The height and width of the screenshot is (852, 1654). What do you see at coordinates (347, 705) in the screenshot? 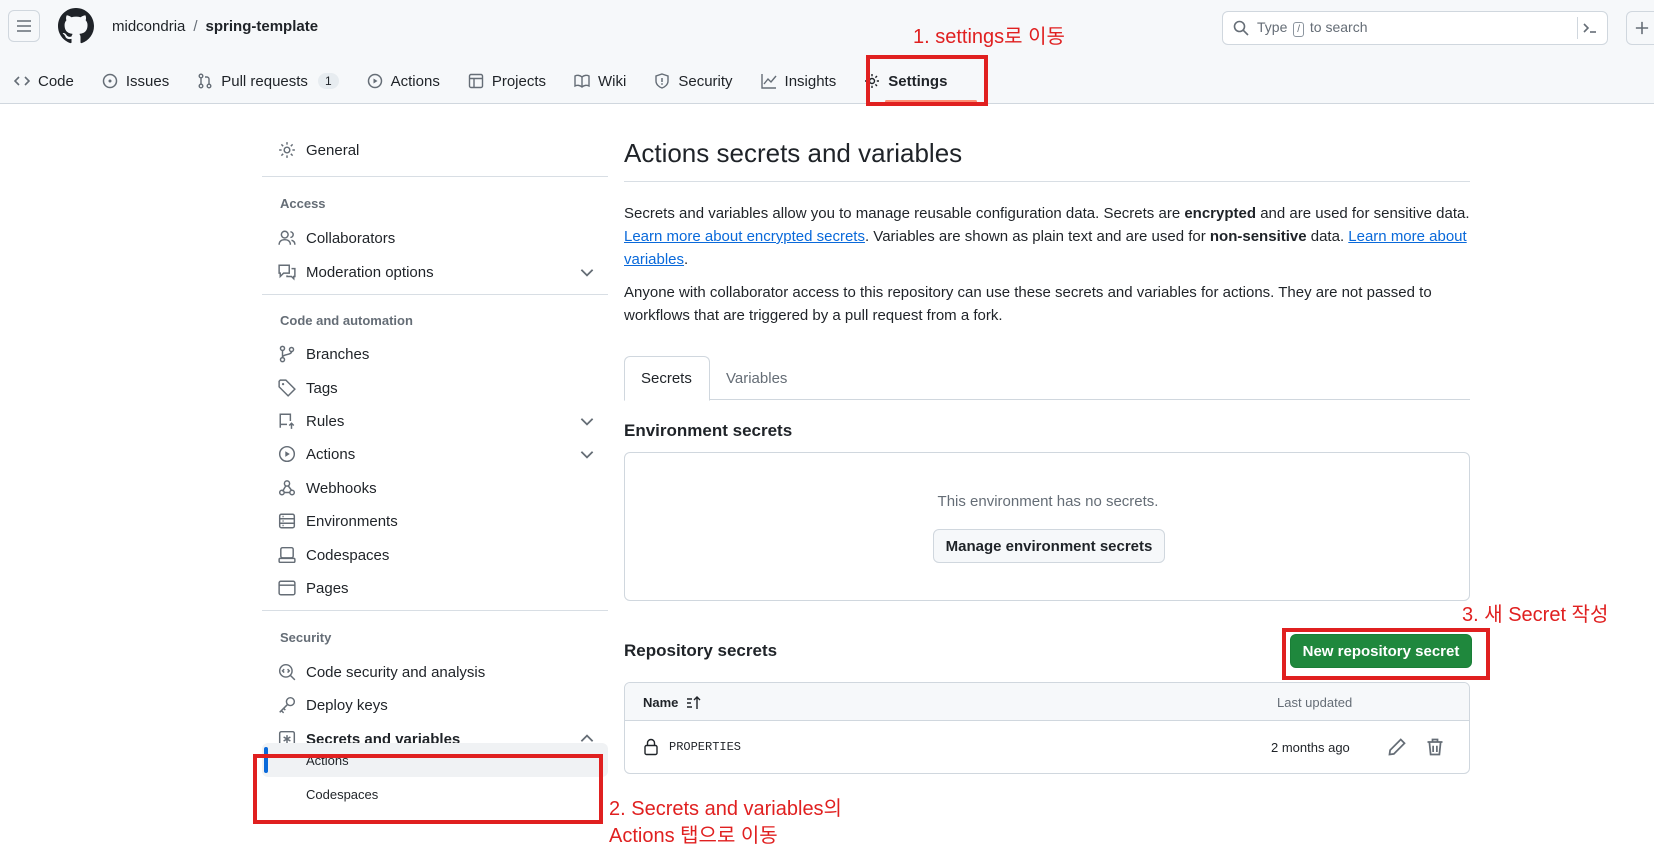
I see `sidebar-label: Deploy keys` at bounding box center [347, 705].